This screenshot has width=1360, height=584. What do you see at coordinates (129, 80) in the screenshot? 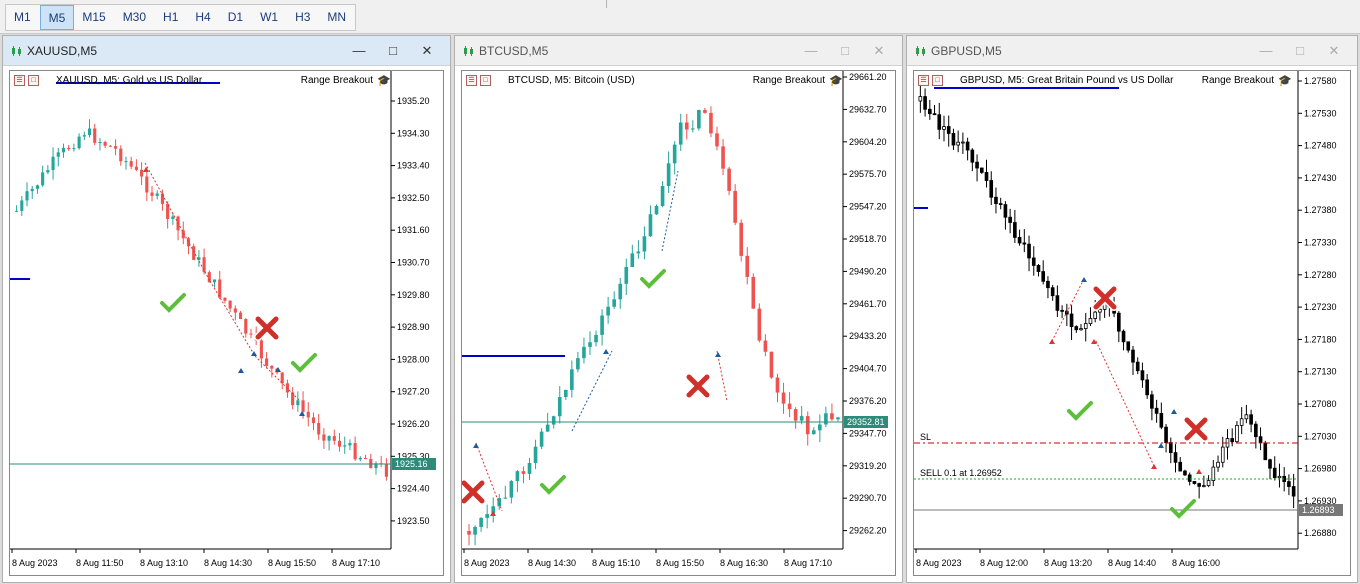
I see `symbol-description: XAUUSD, M5: Gold vs US Dollar` at bounding box center [129, 80].